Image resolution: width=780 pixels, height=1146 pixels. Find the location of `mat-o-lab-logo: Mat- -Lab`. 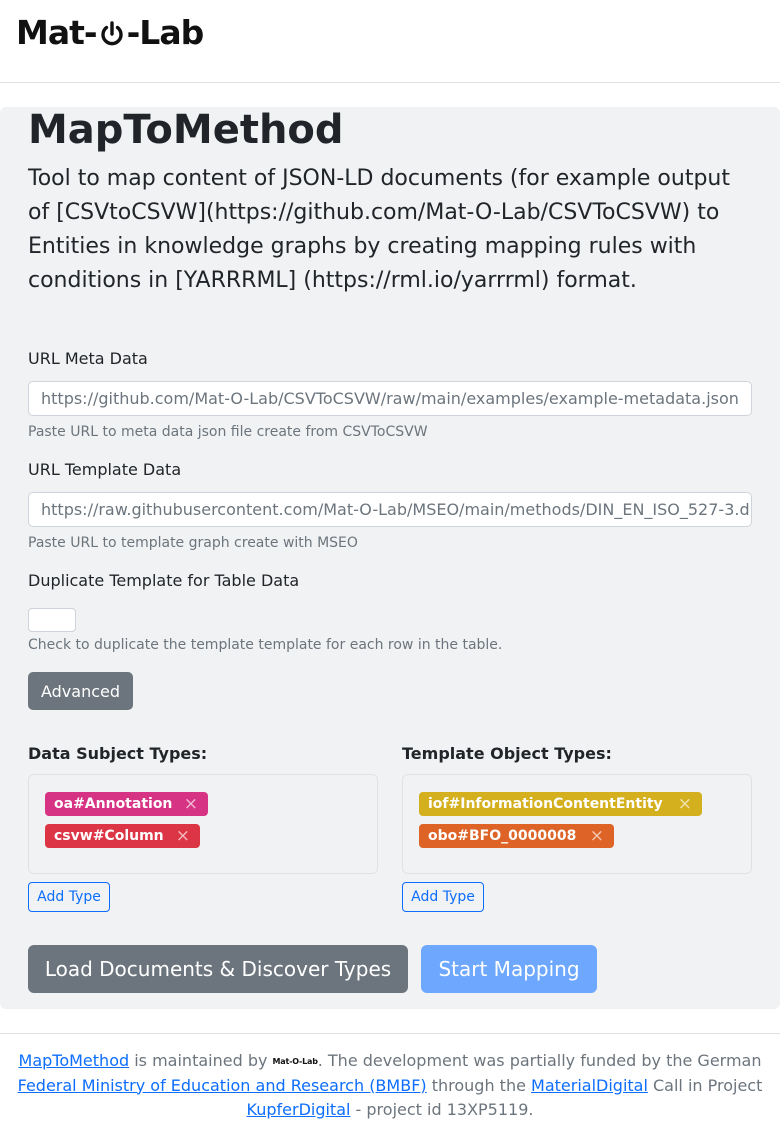

mat-o-lab-logo: Mat- -Lab is located at coordinates (110, 32).